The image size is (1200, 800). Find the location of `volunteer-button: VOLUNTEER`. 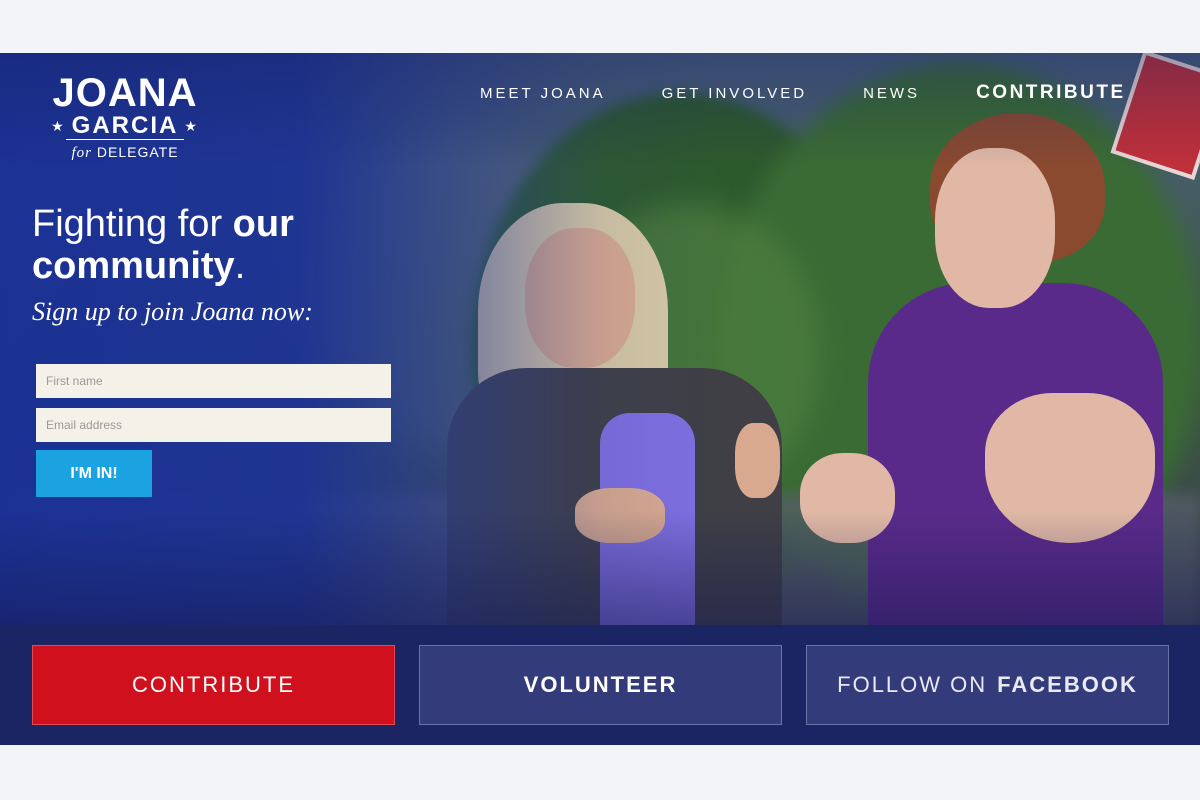

volunteer-button: VOLUNTEER is located at coordinates (600, 685).